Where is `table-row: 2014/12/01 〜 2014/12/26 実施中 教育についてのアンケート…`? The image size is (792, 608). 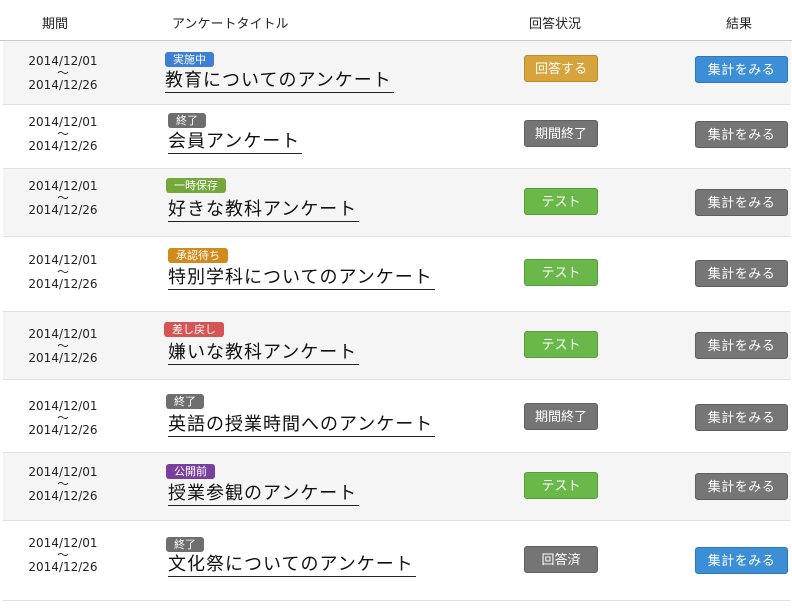
table-row: 2014/12/01 〜 2014/12/26 実施中 教育についてのアンケート… is located at coordinates (397, 73).